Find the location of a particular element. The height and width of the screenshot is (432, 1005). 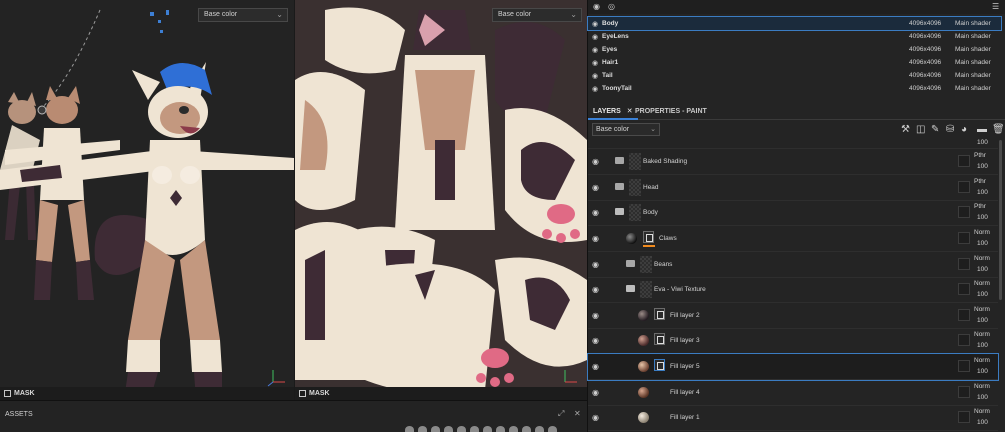

layers-scrollbar is located at coordinates (1000, 220).